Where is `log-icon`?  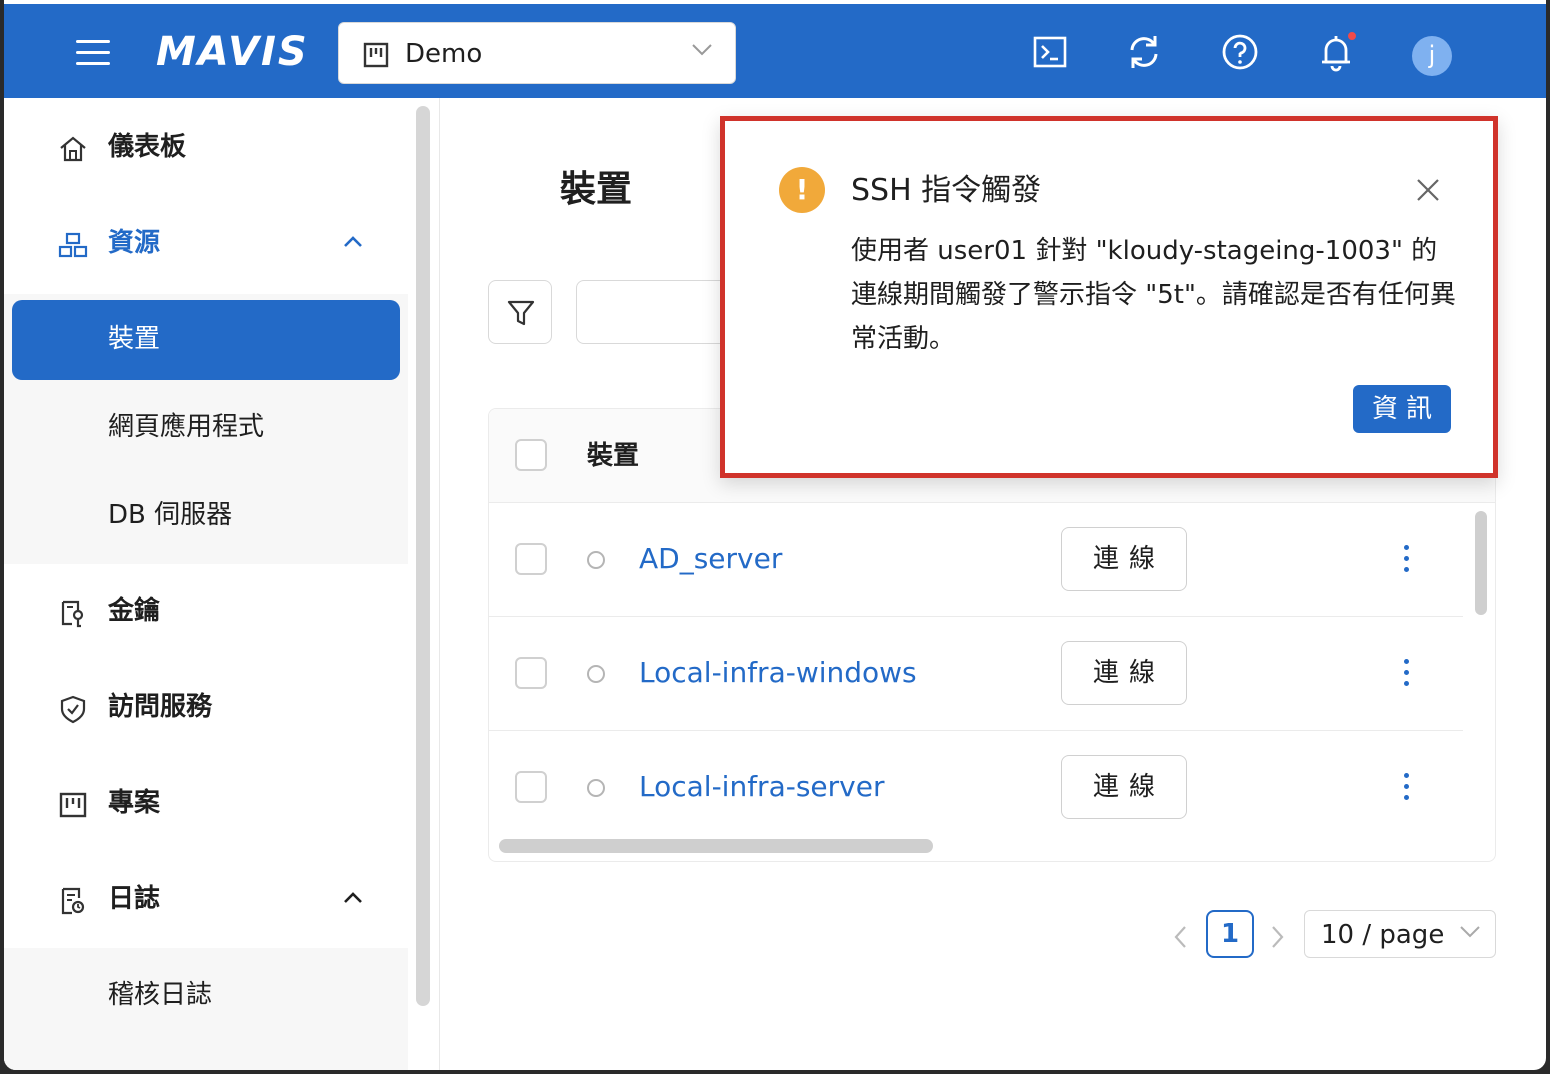 log-icon is located at coordinates (73, 901).